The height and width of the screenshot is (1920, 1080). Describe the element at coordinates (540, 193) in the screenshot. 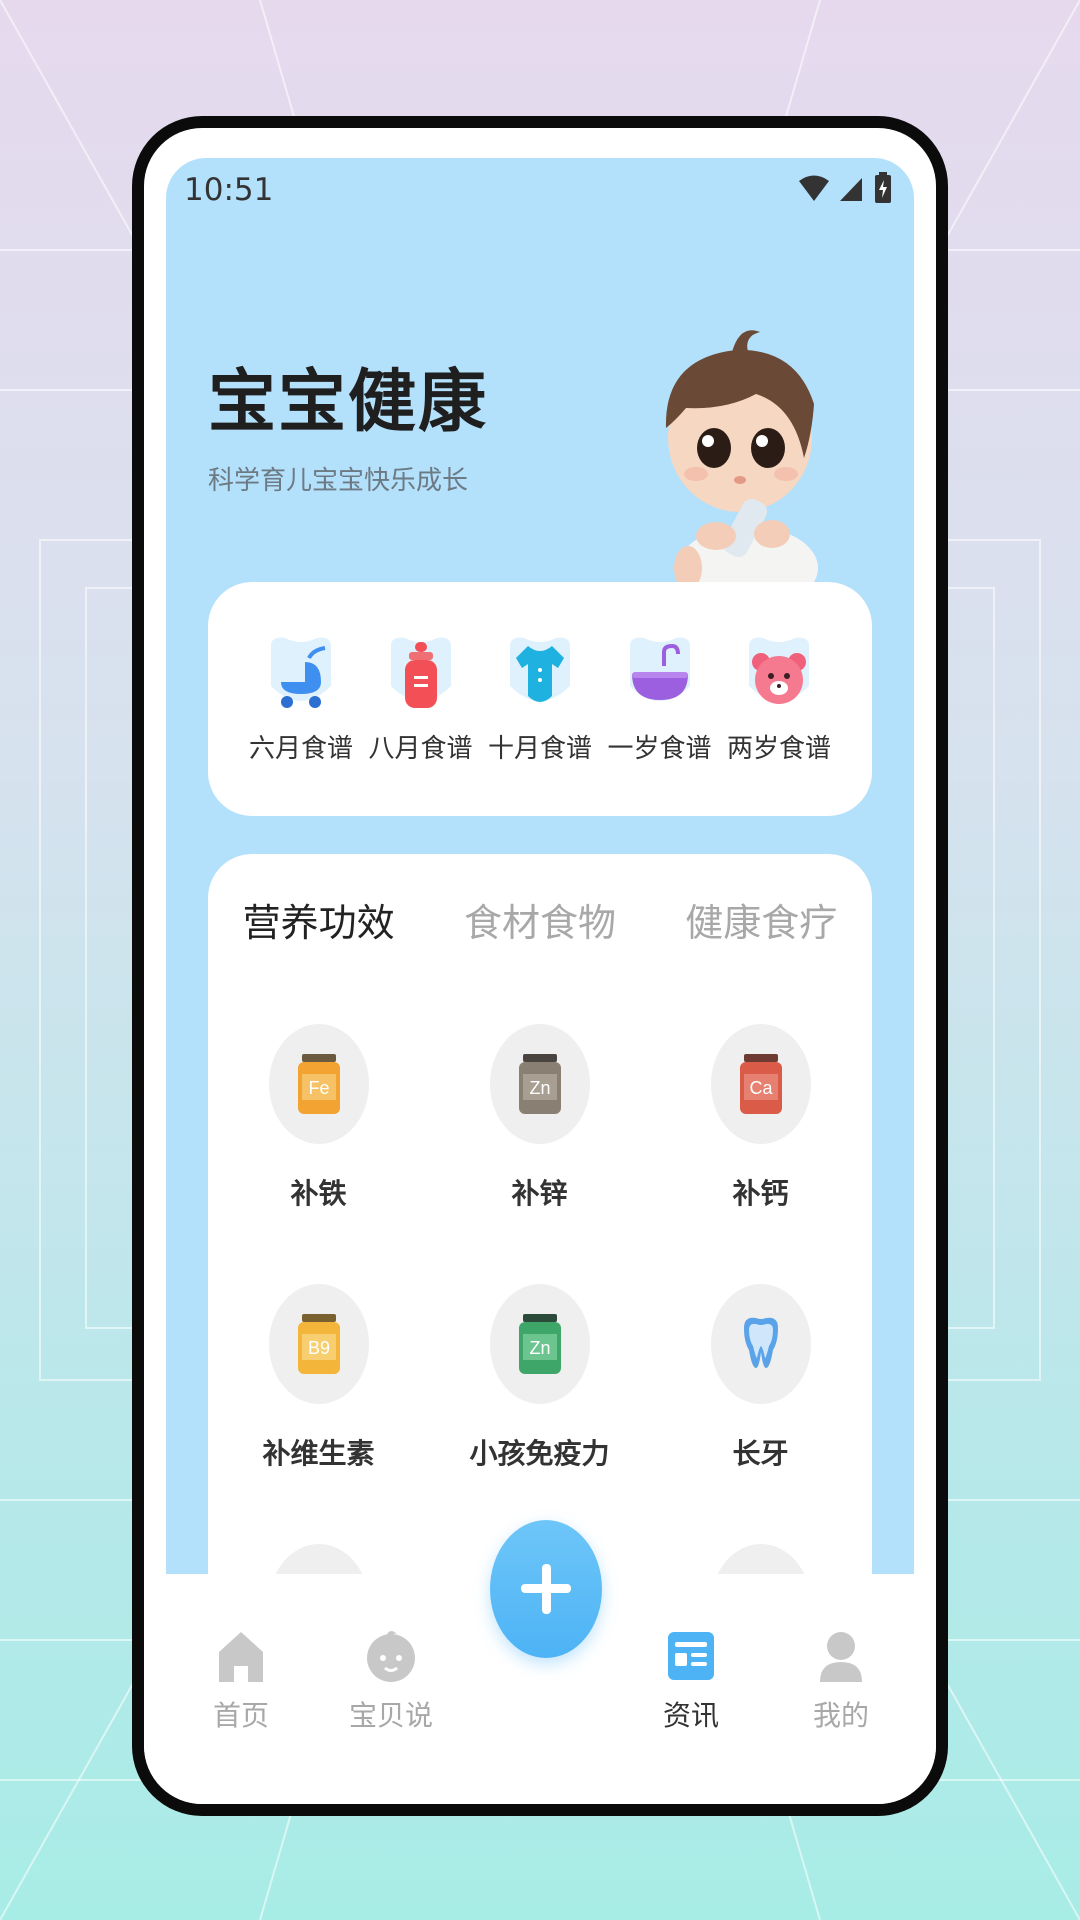

I see `status-bar: 10:51` at that location.